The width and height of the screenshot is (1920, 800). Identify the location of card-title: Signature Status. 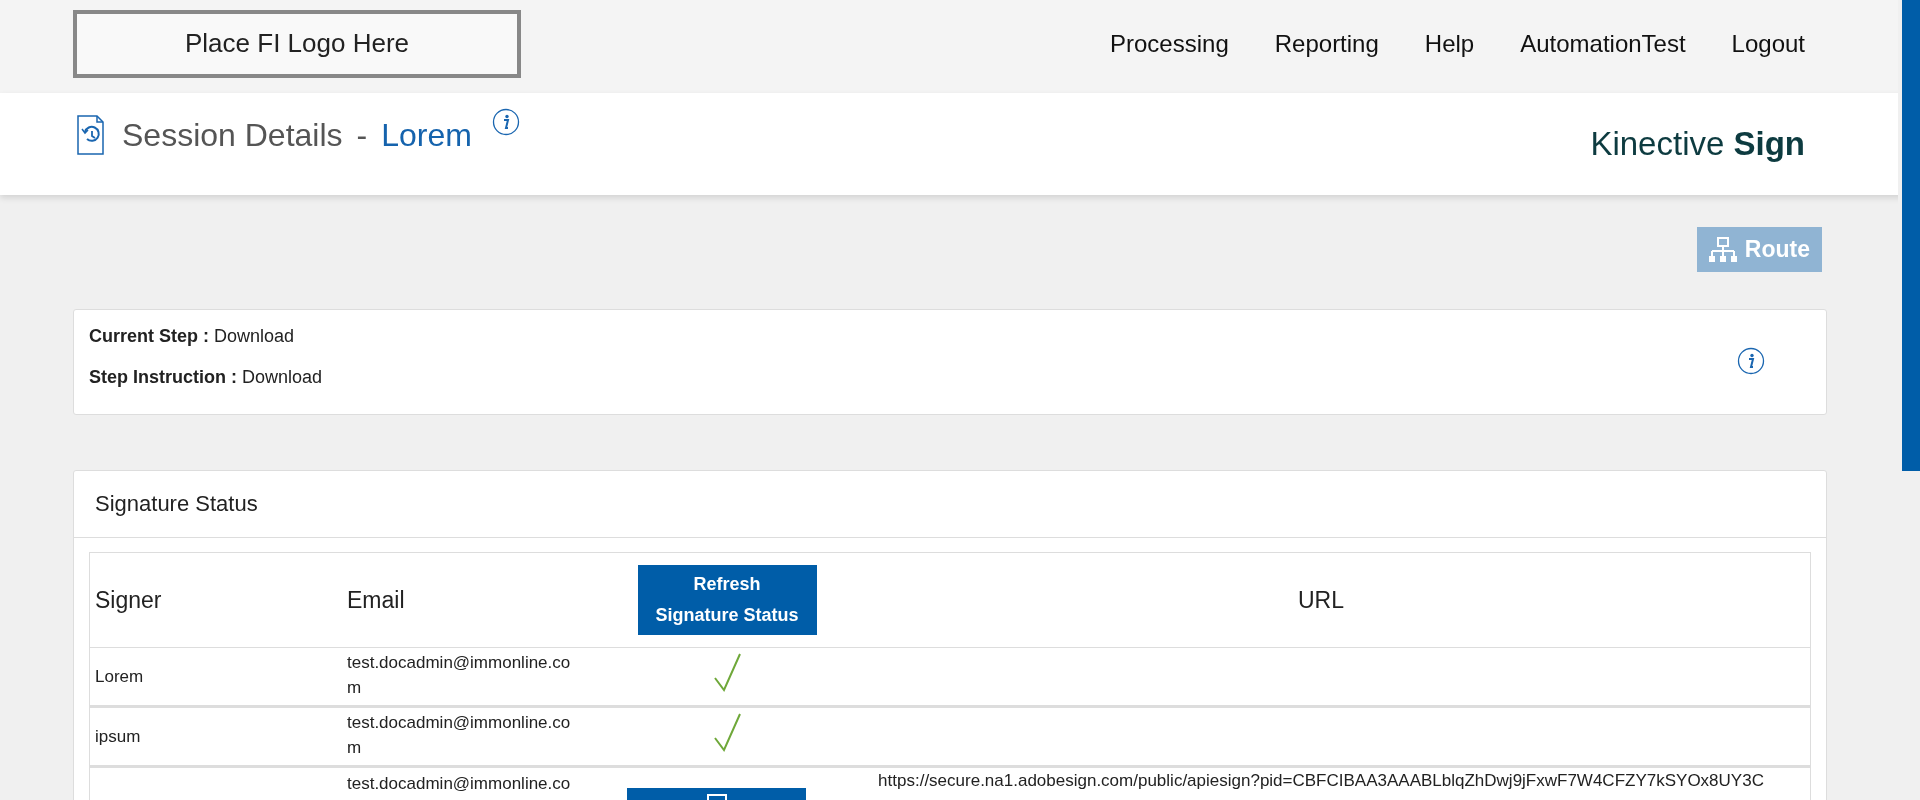
(950, 504).